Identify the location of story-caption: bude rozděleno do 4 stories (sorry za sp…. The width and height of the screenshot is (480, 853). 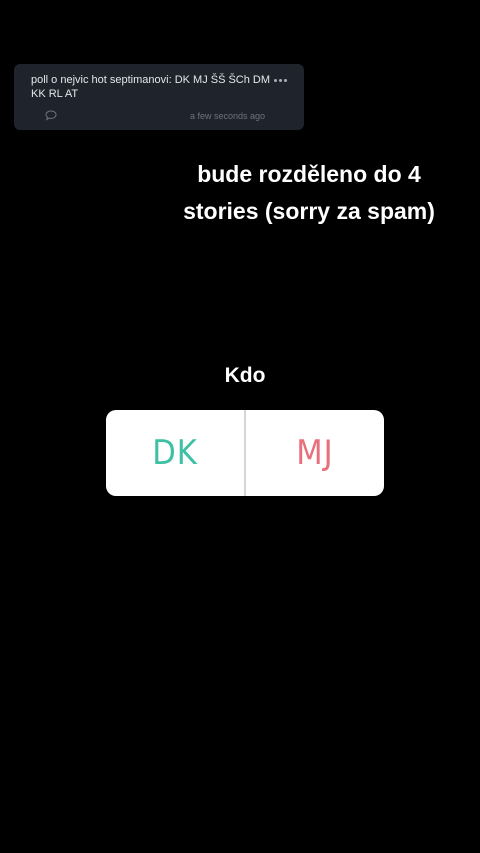
(309, 193).